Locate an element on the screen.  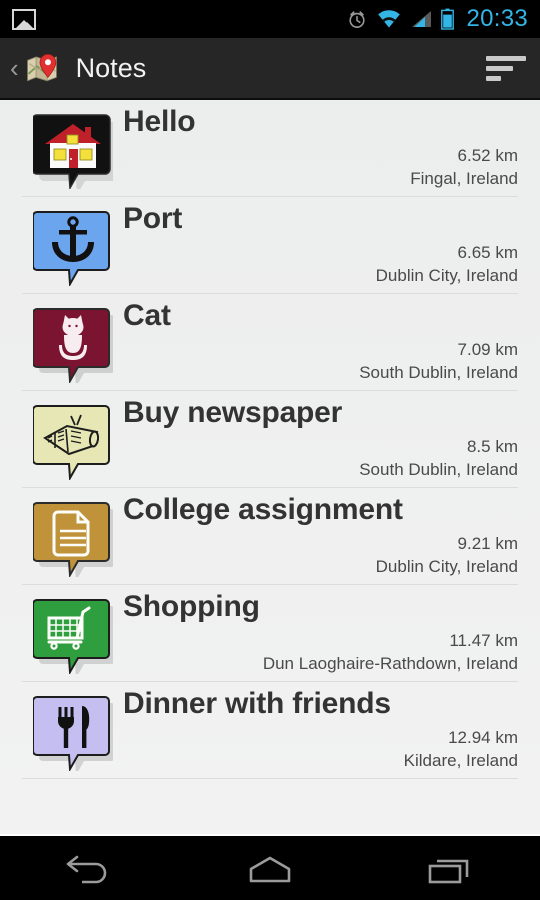
note-title: Buy newspaper is located at coordinates (233, 412).